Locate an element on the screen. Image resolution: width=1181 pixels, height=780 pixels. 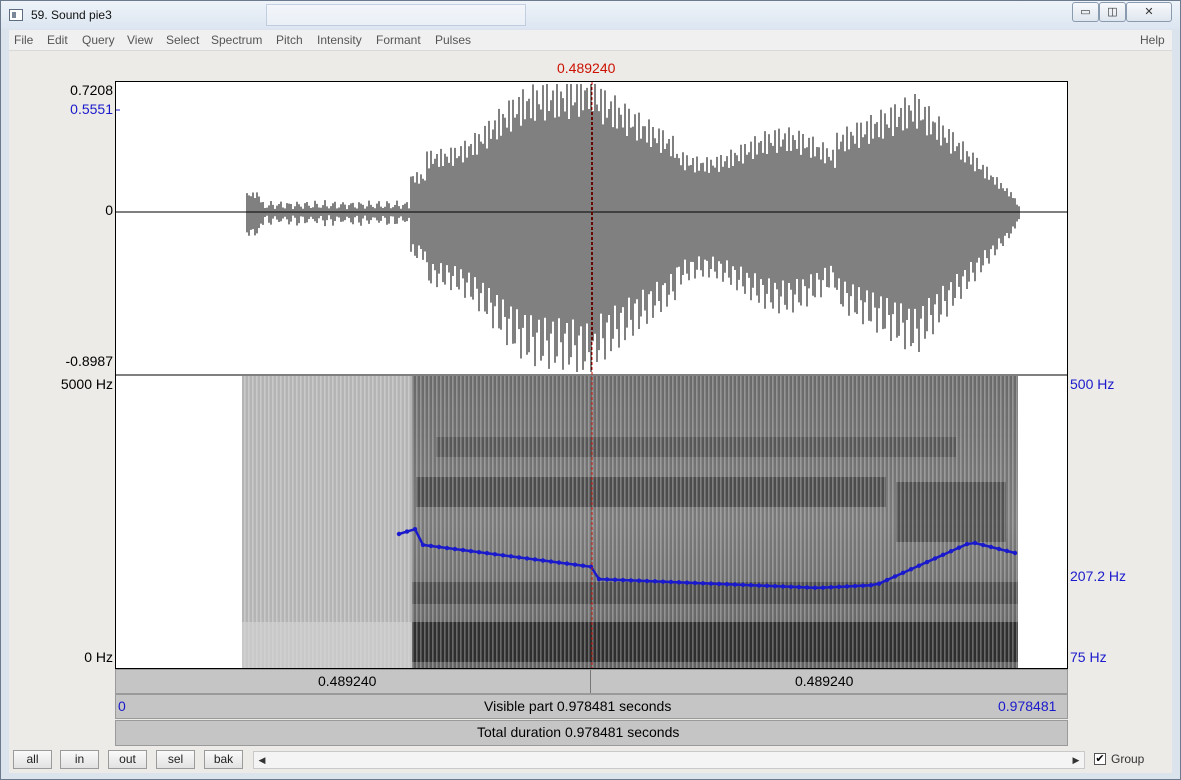
menu-file: File is located at coordinates (23, 40).